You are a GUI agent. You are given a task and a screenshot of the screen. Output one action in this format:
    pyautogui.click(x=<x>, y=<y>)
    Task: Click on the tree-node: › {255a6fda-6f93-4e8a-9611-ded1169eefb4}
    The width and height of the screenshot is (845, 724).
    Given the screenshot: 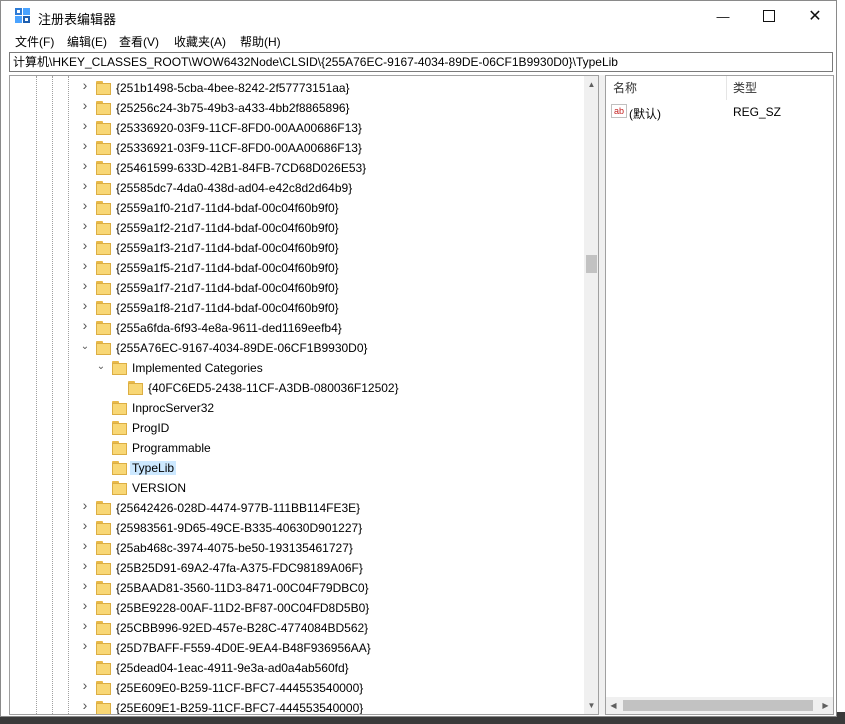 What is the action you would take?
    pyautogui.click(x=297, y=328)
    